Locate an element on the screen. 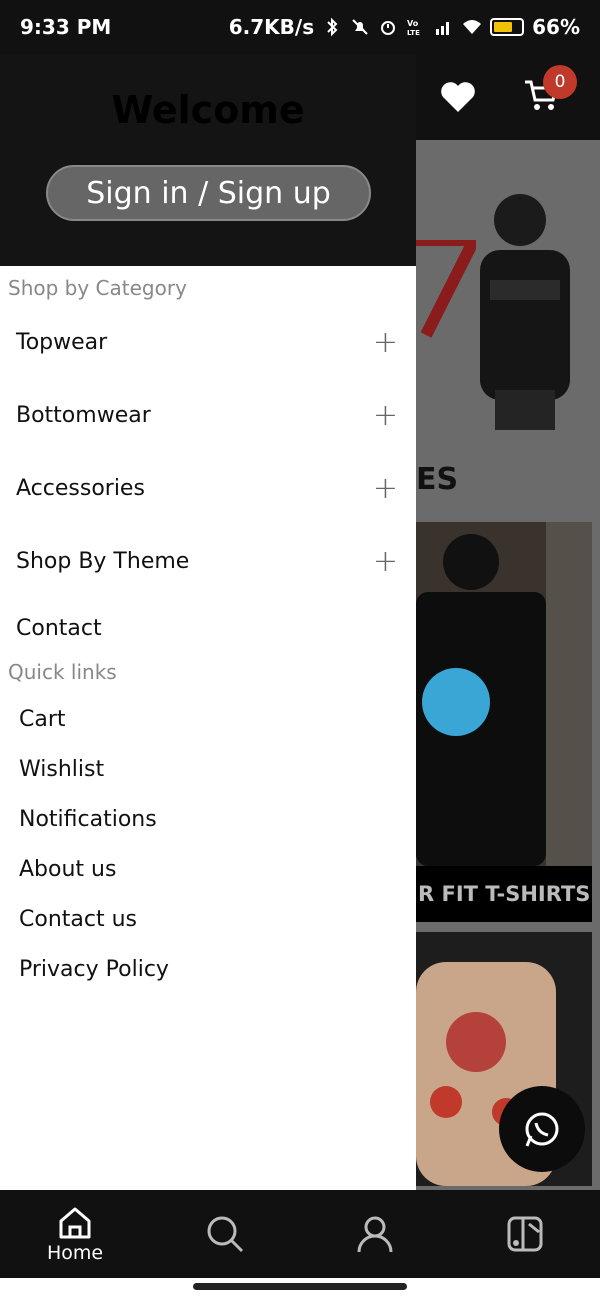  quick-link-privacy-policy: Privacy Policy is located at coordinates (208, 969).